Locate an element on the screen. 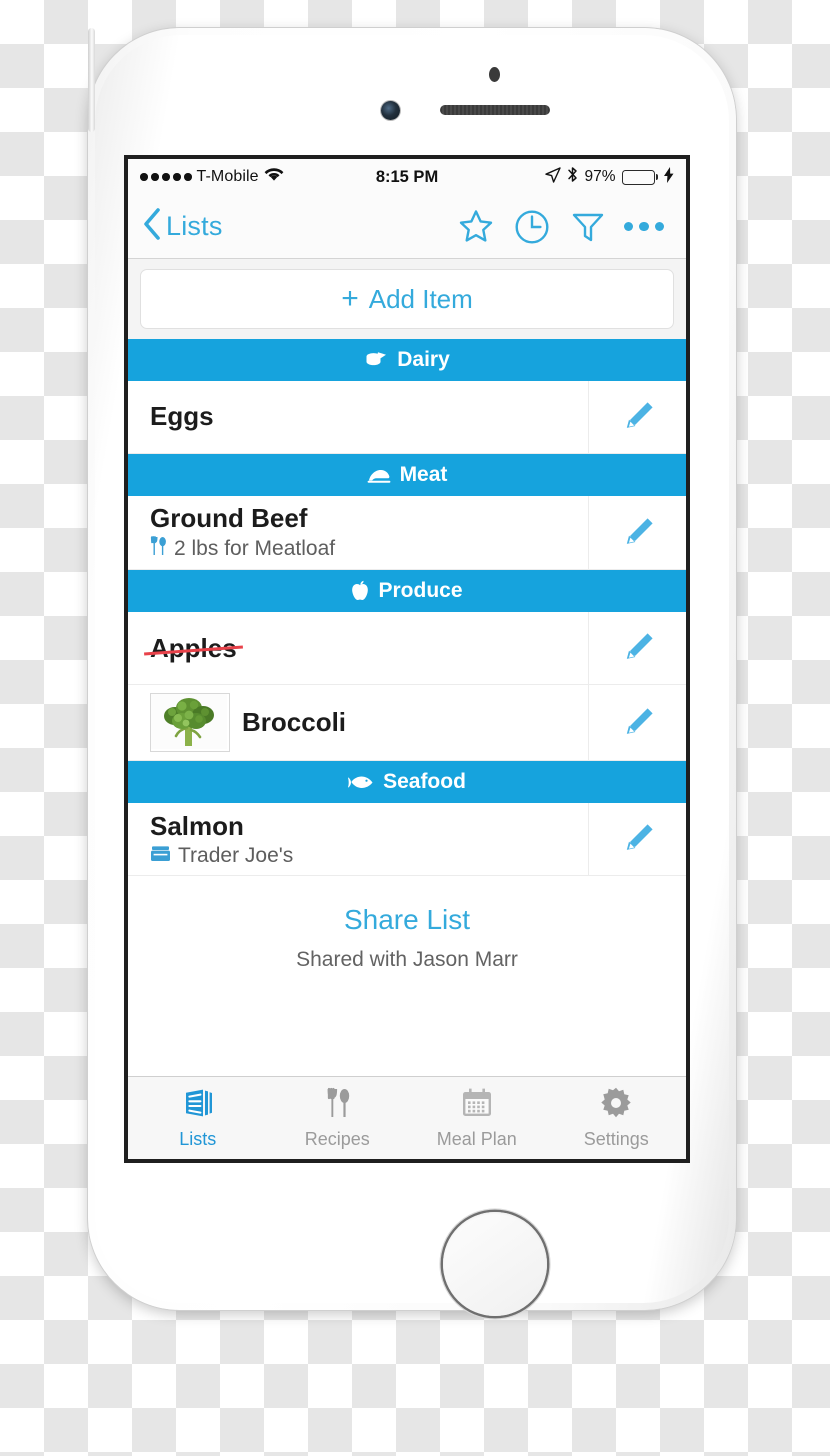  list-item-texts: Apples is located at coordinates (193, 647).